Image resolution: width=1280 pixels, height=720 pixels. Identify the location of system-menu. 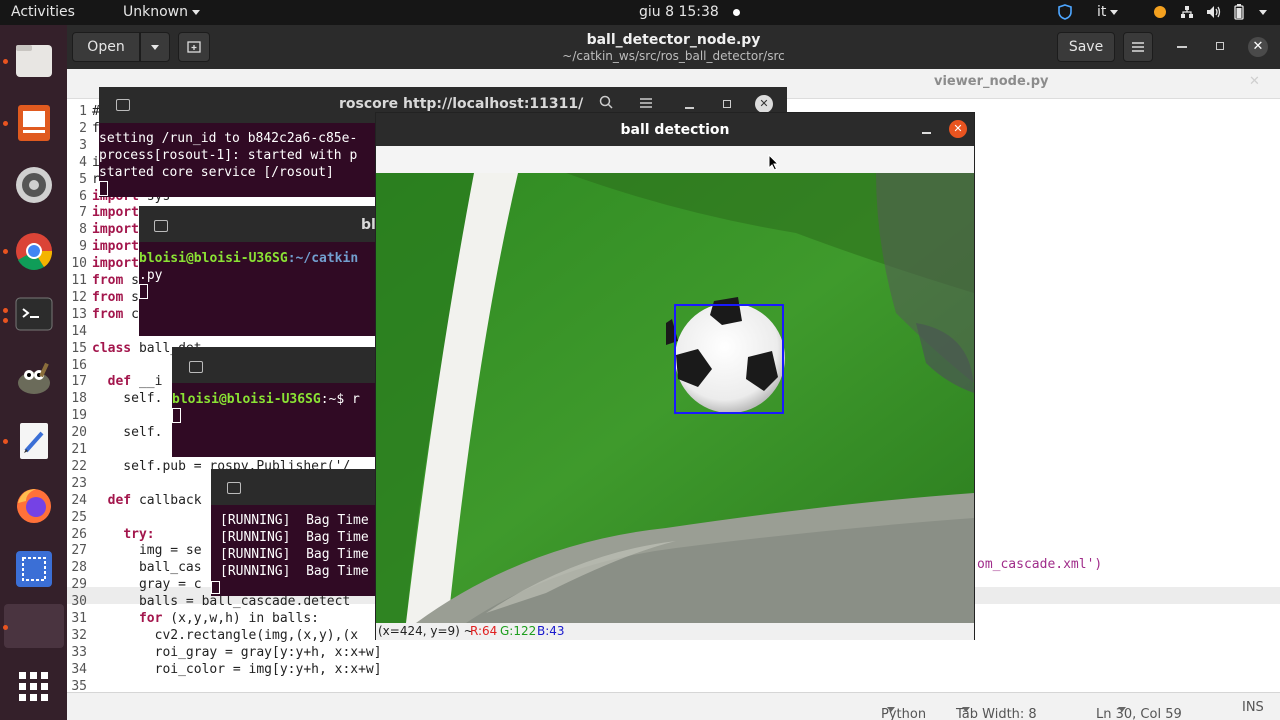
(1261, 12).